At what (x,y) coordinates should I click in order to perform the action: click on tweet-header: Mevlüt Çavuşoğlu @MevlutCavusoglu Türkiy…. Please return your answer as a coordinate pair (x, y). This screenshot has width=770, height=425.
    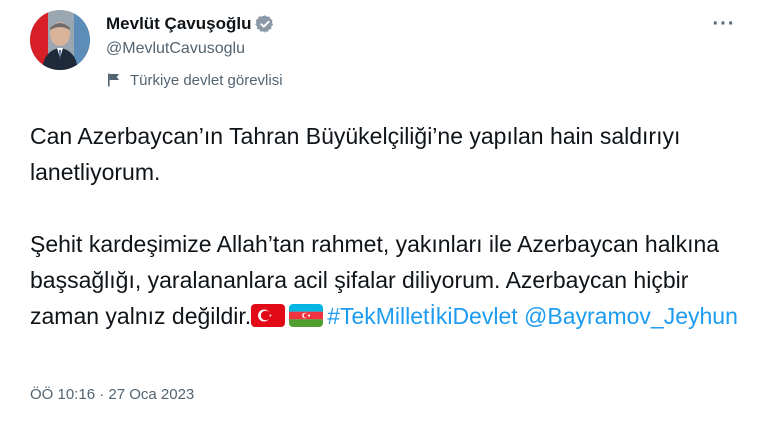
    Looking at the image, I should click on (418, 51).